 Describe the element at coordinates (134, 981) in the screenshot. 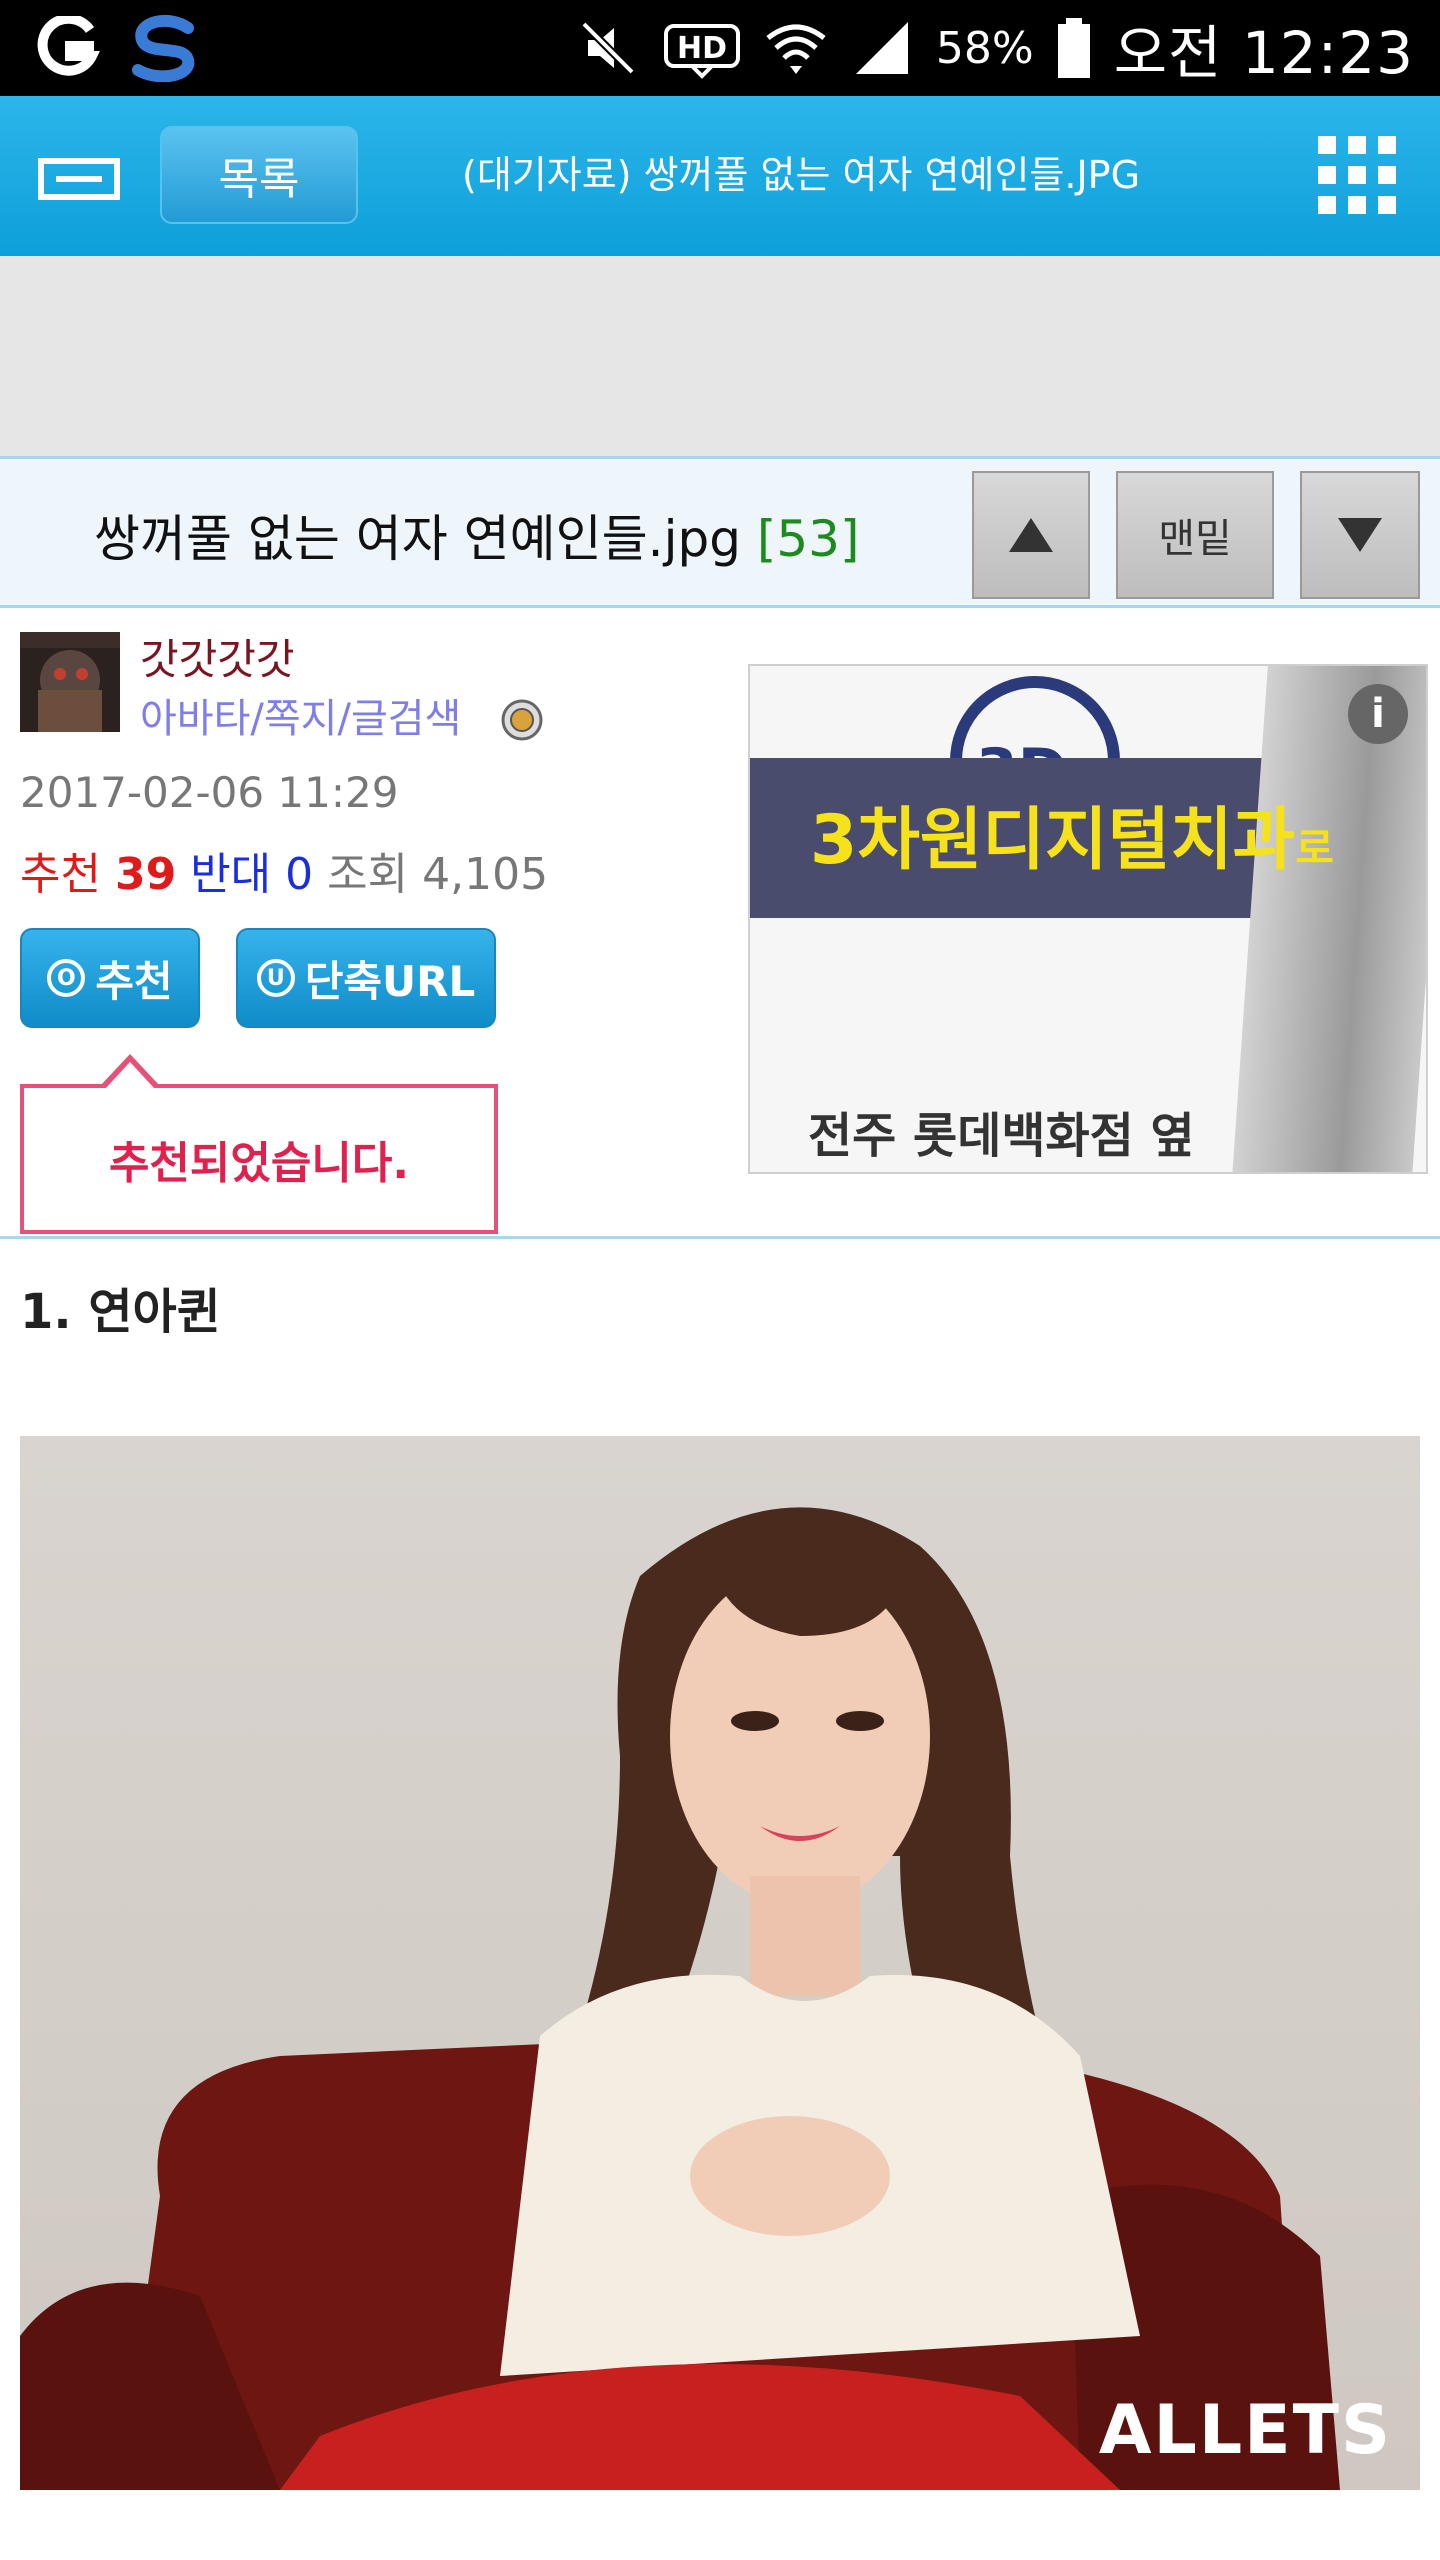

I see `recommend-button-label: 추천` at that location.